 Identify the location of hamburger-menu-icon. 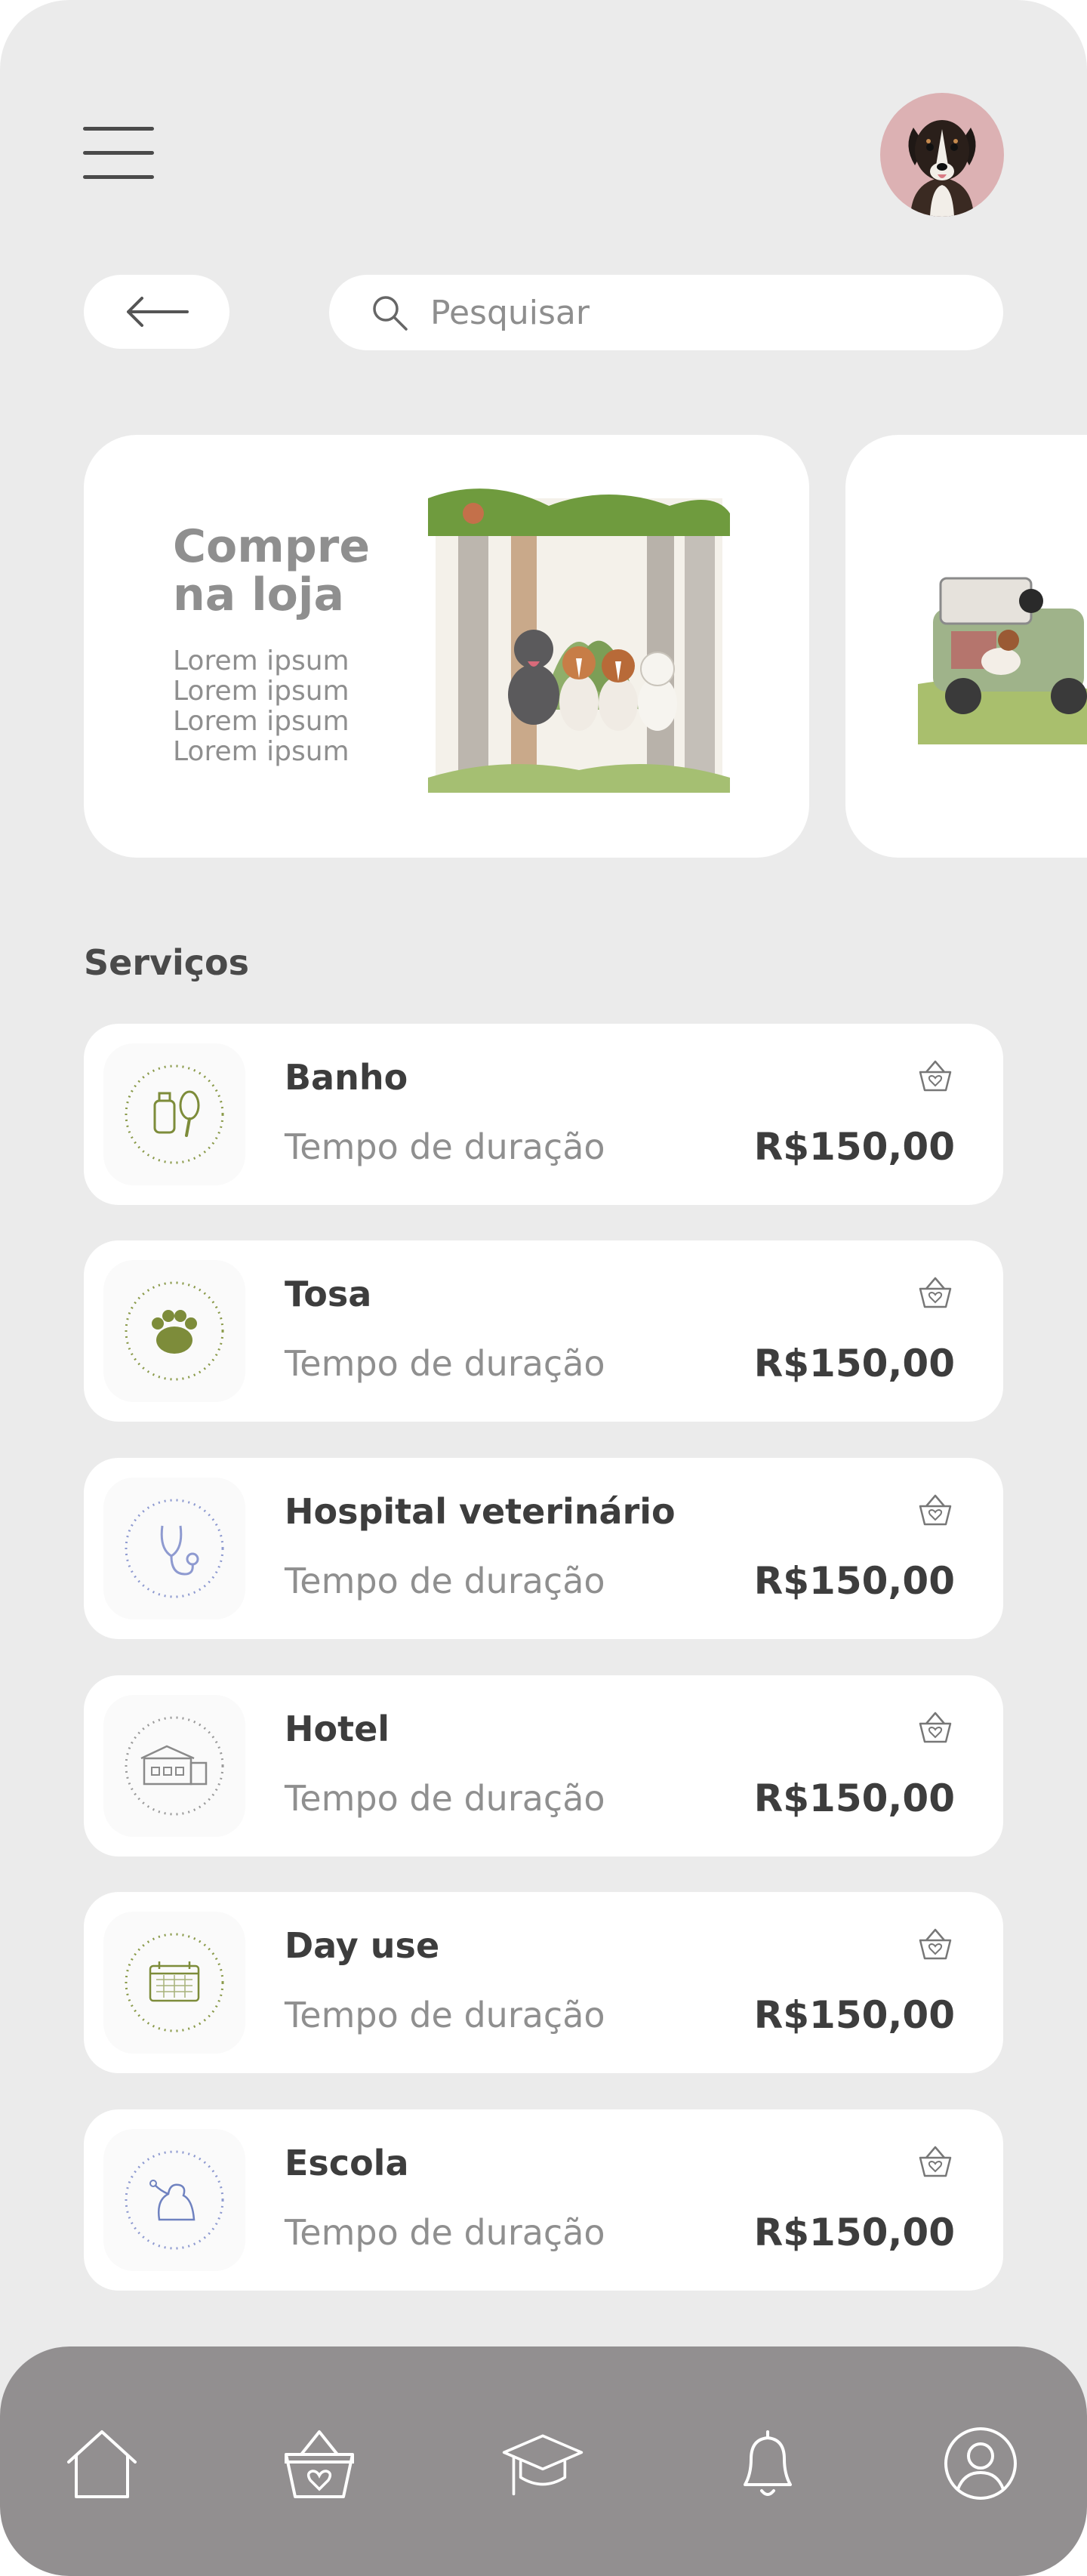
(118, 152).